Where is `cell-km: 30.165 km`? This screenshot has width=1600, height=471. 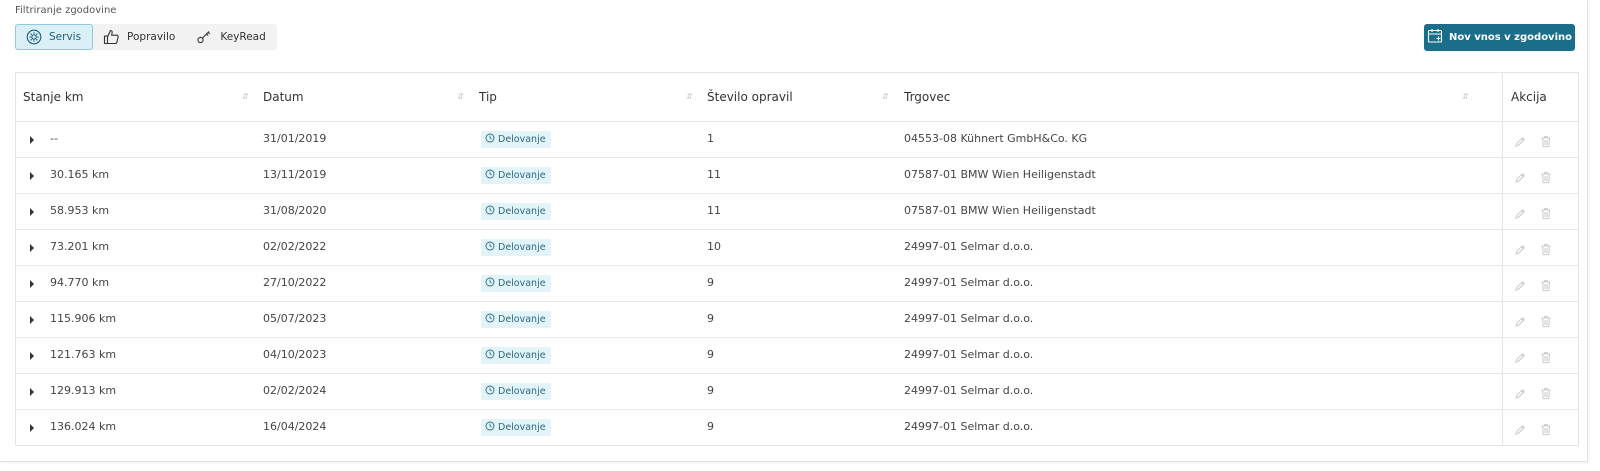
cell-km: 30.165 km is located at coordinates (80, 174).